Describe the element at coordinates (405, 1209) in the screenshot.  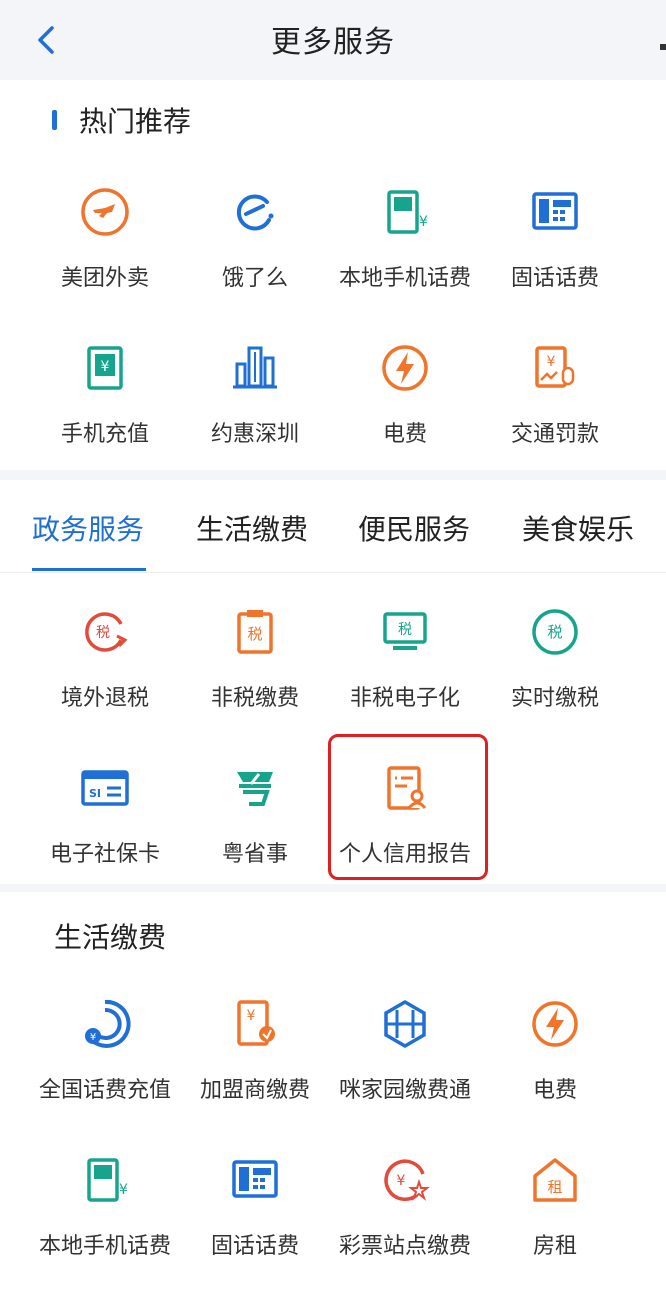
I see `service-lottery: ¥ 彩票站点缴费` at that location.